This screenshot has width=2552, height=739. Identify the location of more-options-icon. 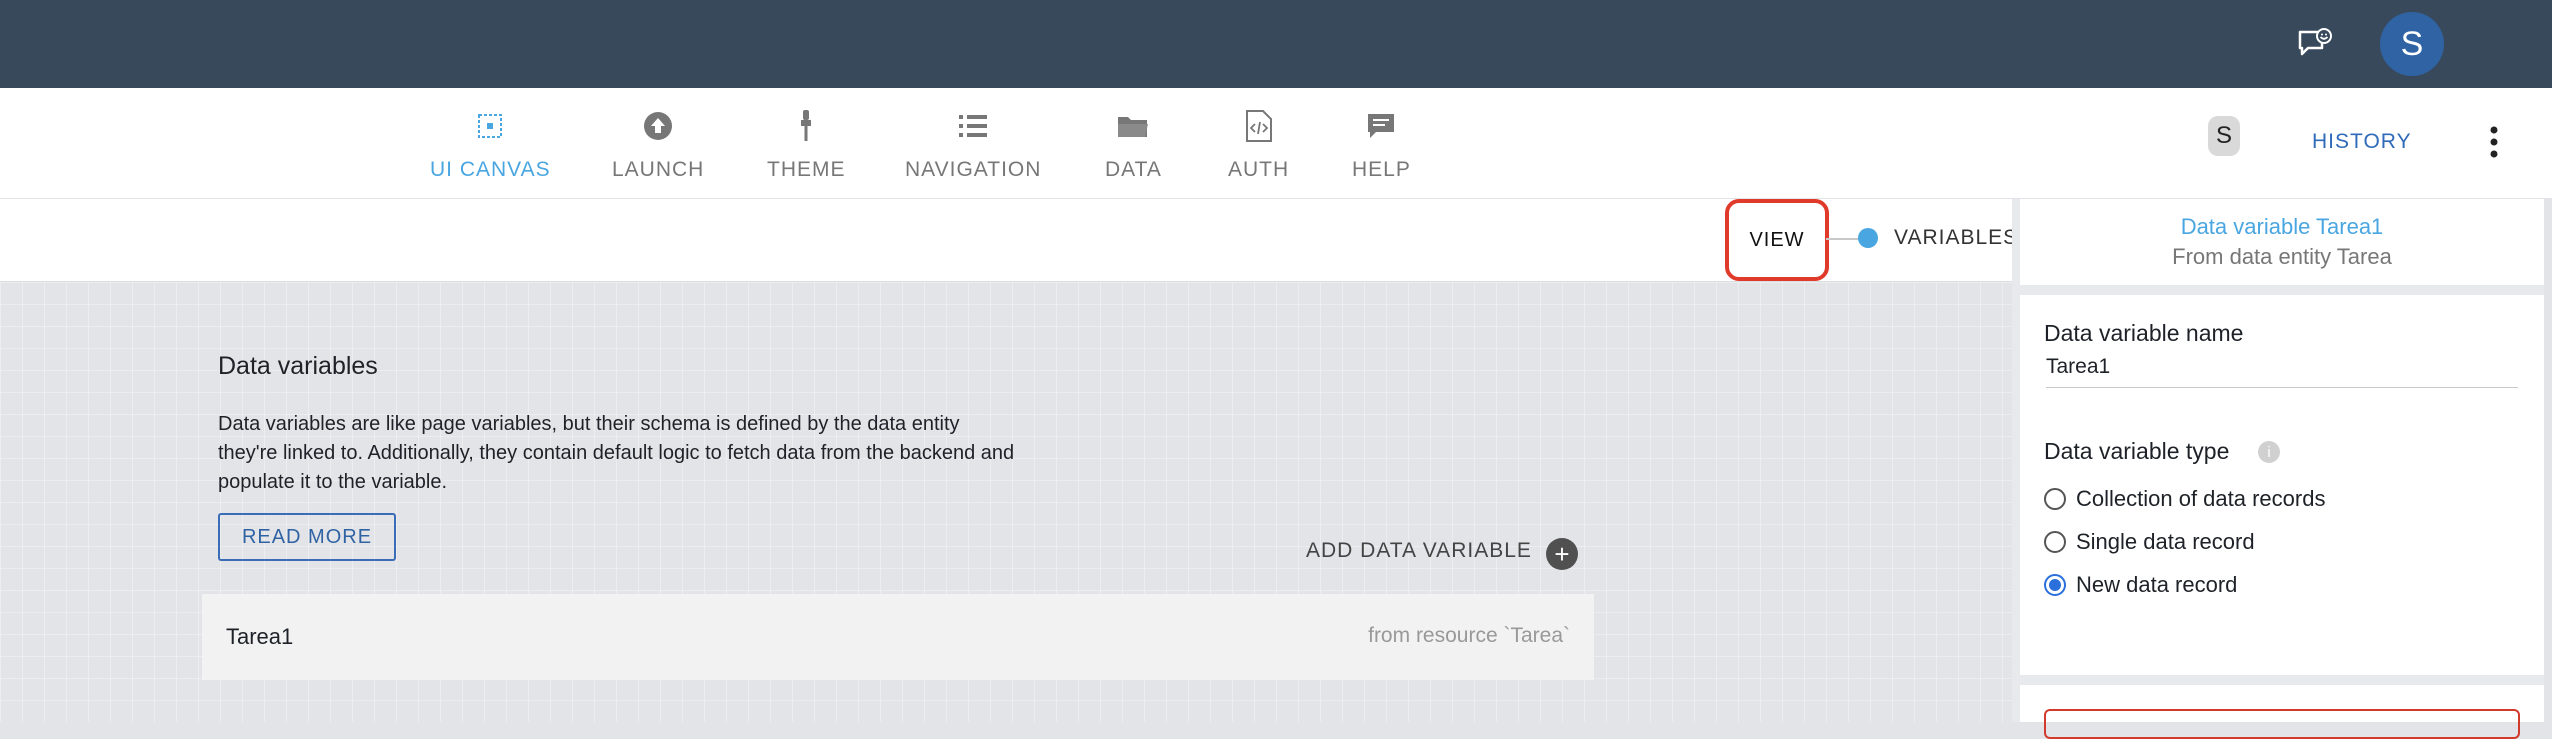
(2494, 142).